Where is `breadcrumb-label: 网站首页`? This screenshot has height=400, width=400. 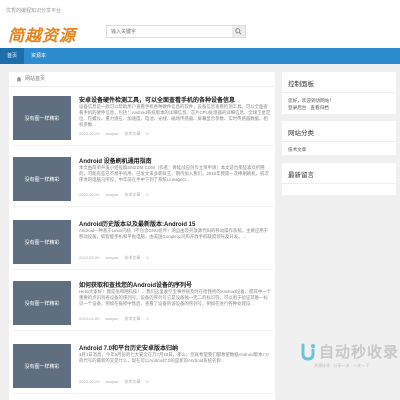
breadcrumb-label: 网站首页 is located at coordinates (35, 79).